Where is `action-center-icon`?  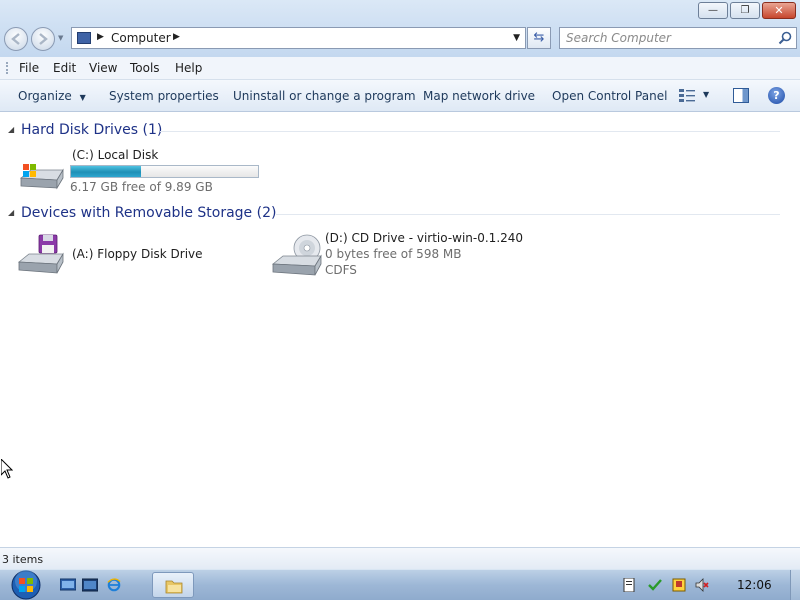 action-center-icon is located at coordinates (629, 585).